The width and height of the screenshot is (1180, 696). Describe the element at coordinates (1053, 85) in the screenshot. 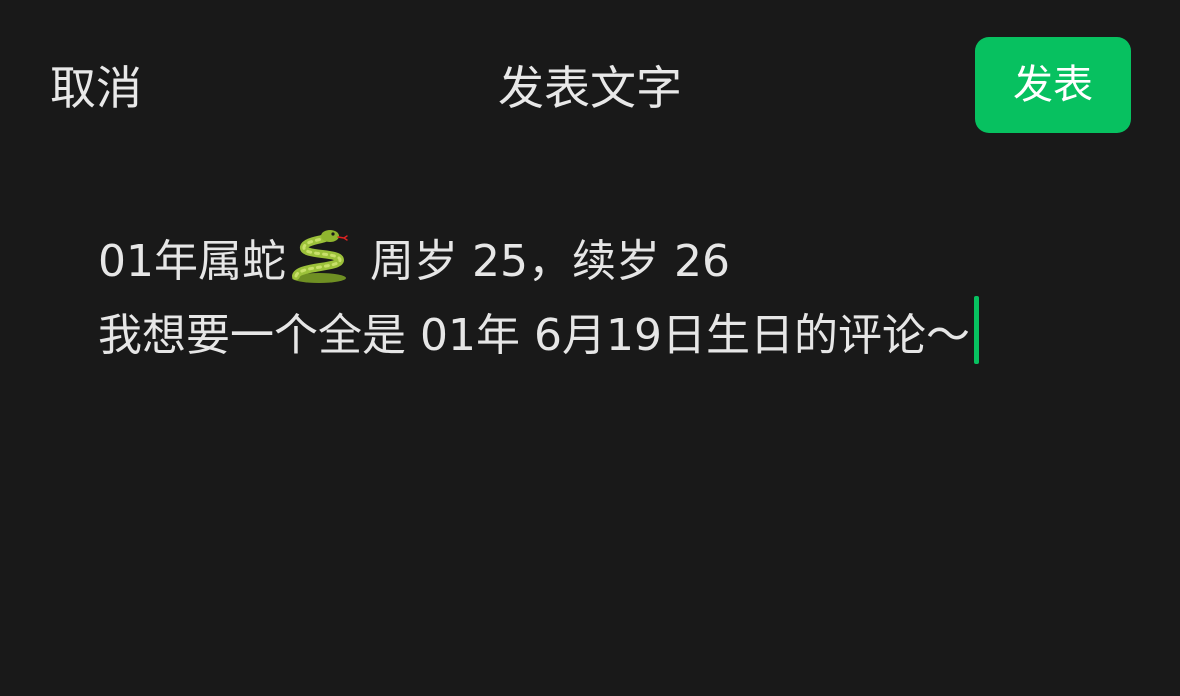

I see `publish-button: 发表` at that location.